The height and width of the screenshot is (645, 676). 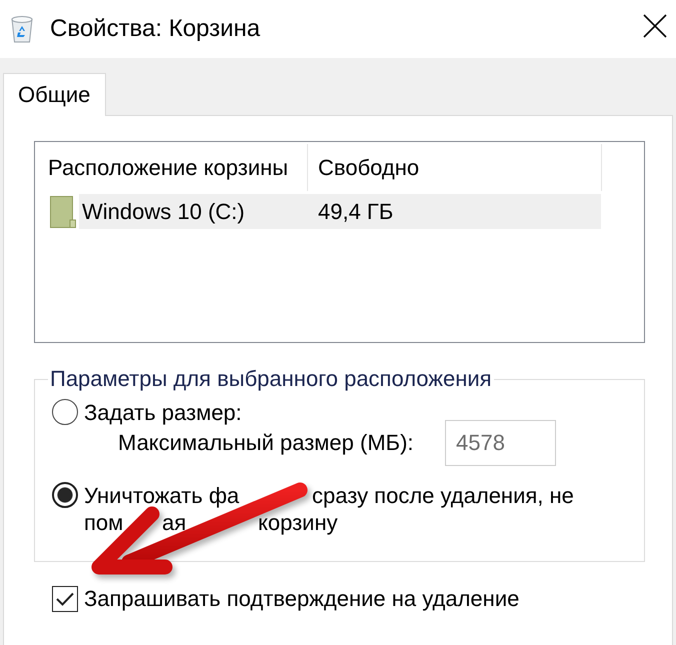 What do you see at coordinates (355, 212) in the screenshot?
I see `table-cell-text: 49,4 ГБ` at bounding box center [355, 212].